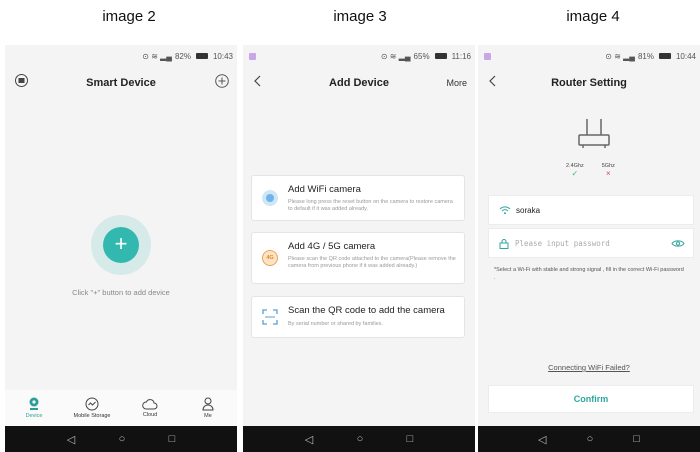 Image resolution: width=700 pixels, height=452 pixels. I want to click on tab-cloud: Cloud, so click(150, 408).